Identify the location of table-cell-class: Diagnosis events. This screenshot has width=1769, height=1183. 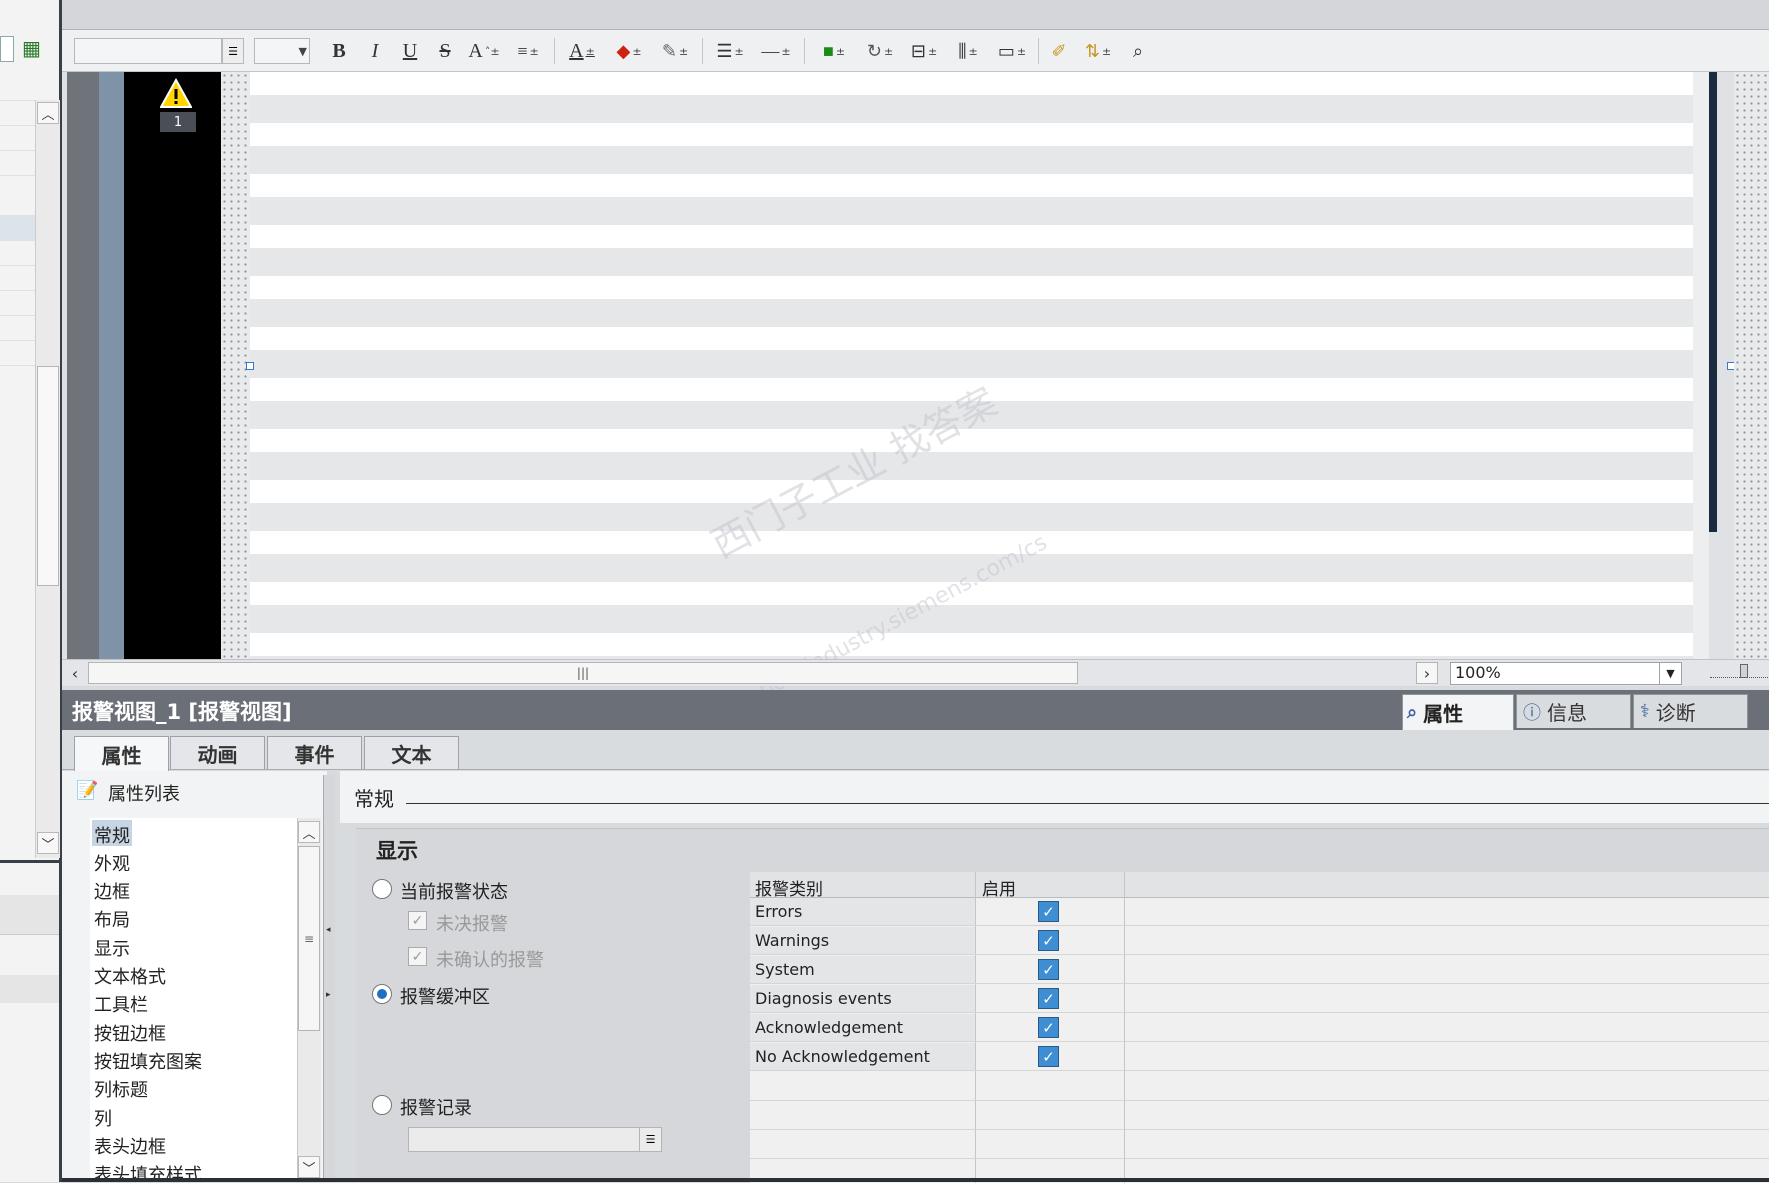
(862, 998).